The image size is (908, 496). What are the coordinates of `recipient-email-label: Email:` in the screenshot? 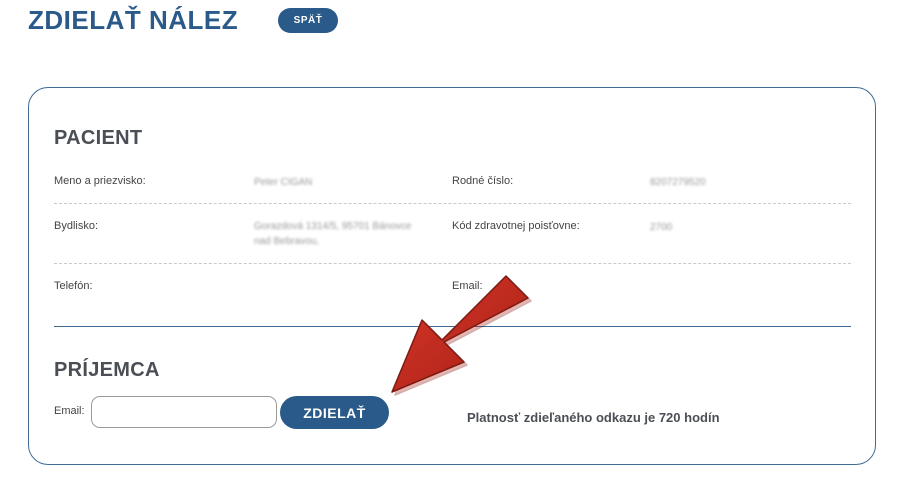 It's located at (69, 411).